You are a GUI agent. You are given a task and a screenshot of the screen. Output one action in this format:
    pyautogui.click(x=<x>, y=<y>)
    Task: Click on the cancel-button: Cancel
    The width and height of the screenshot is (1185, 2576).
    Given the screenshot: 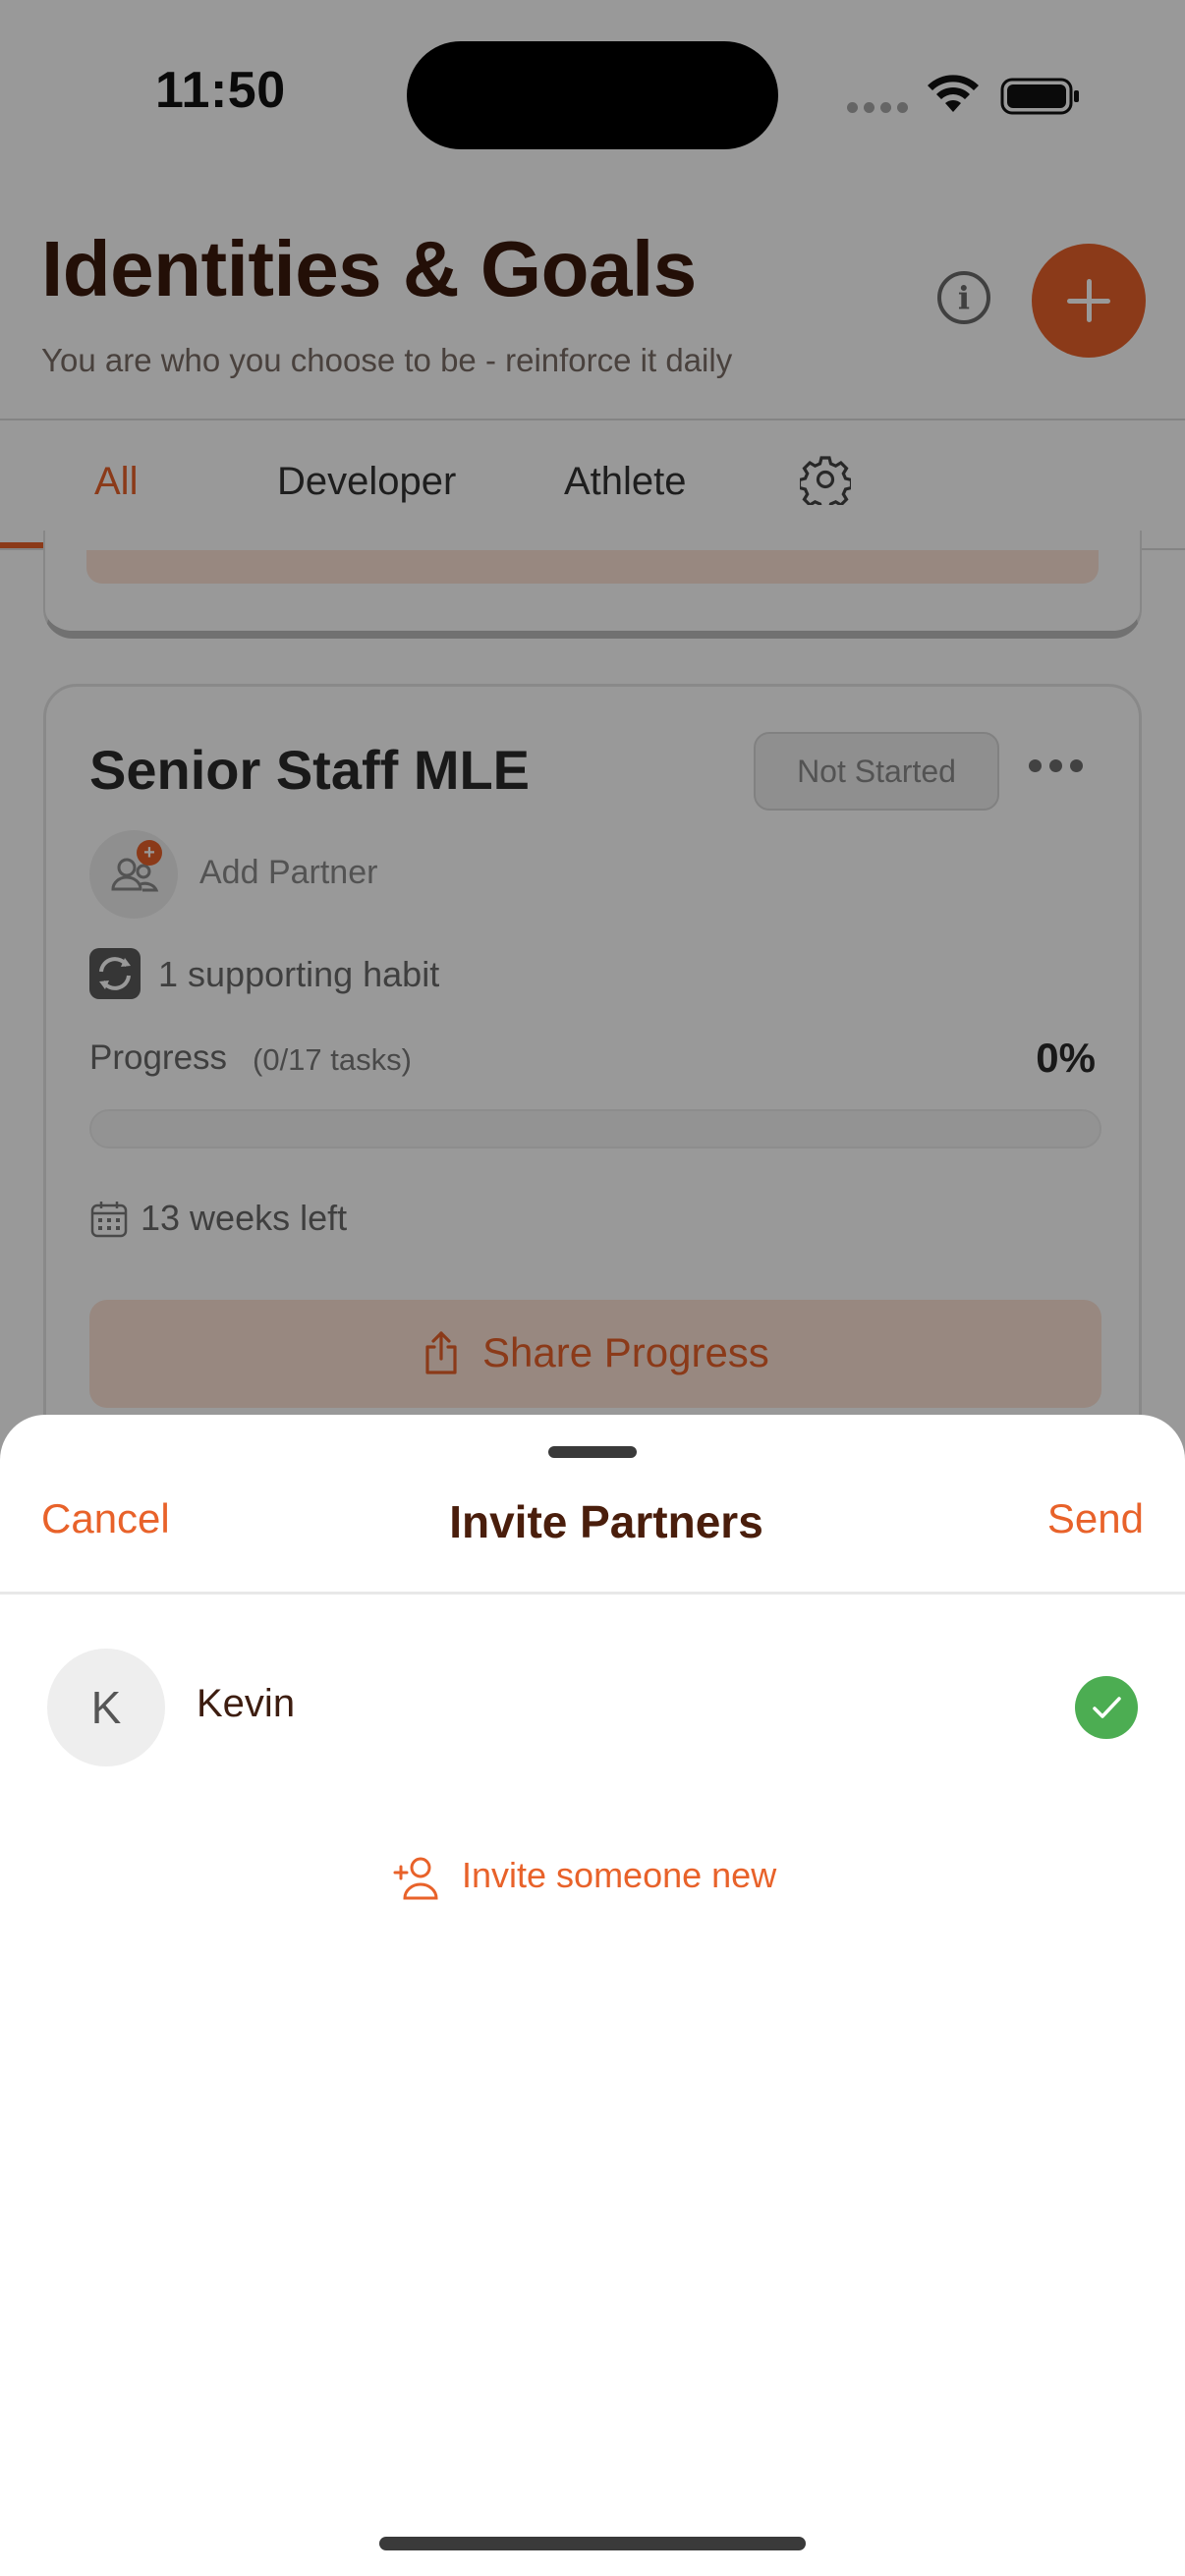 What is the action you would take?
    pyautogui.click(x=106, y=1518)
    